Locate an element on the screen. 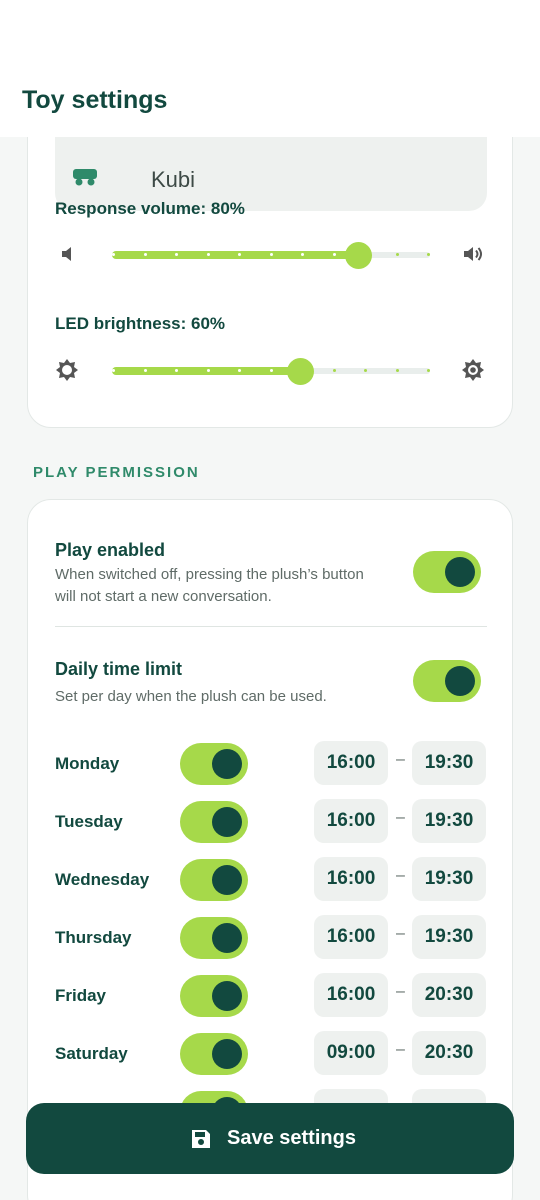  page-title: Toy settings is located at coordinates (95, 100).